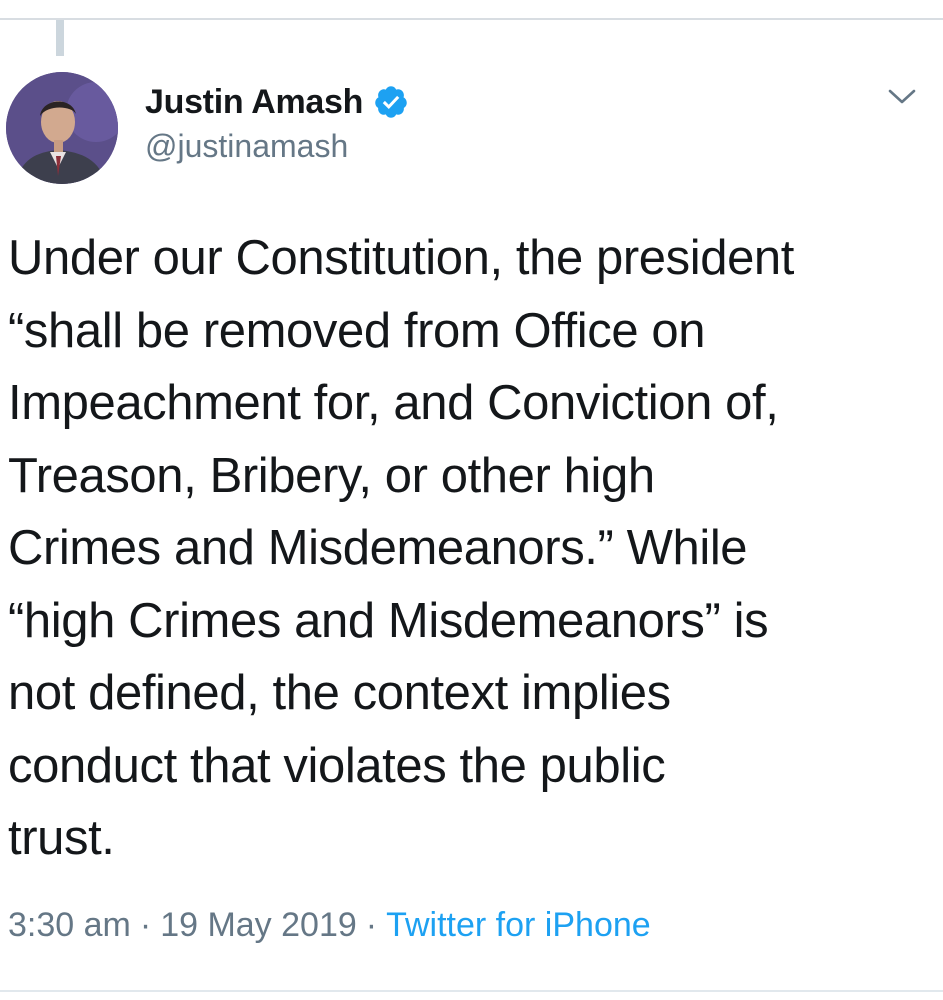 This screenshot has width=943, height=1000. Describe the element at coordinates (518, 925) in the screenshot. I see `tweet-source-link: Twitter for iPhone` at that location.